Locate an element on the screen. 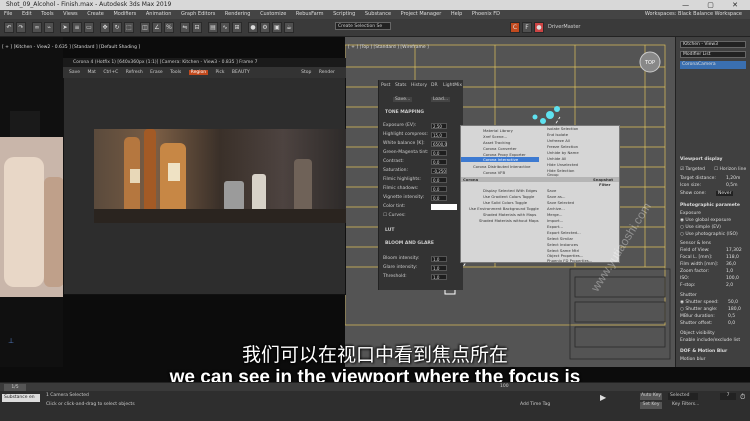 This screenshot has width=750, height=421. vfb-save-button: Save is located at coordinates (74, 72).